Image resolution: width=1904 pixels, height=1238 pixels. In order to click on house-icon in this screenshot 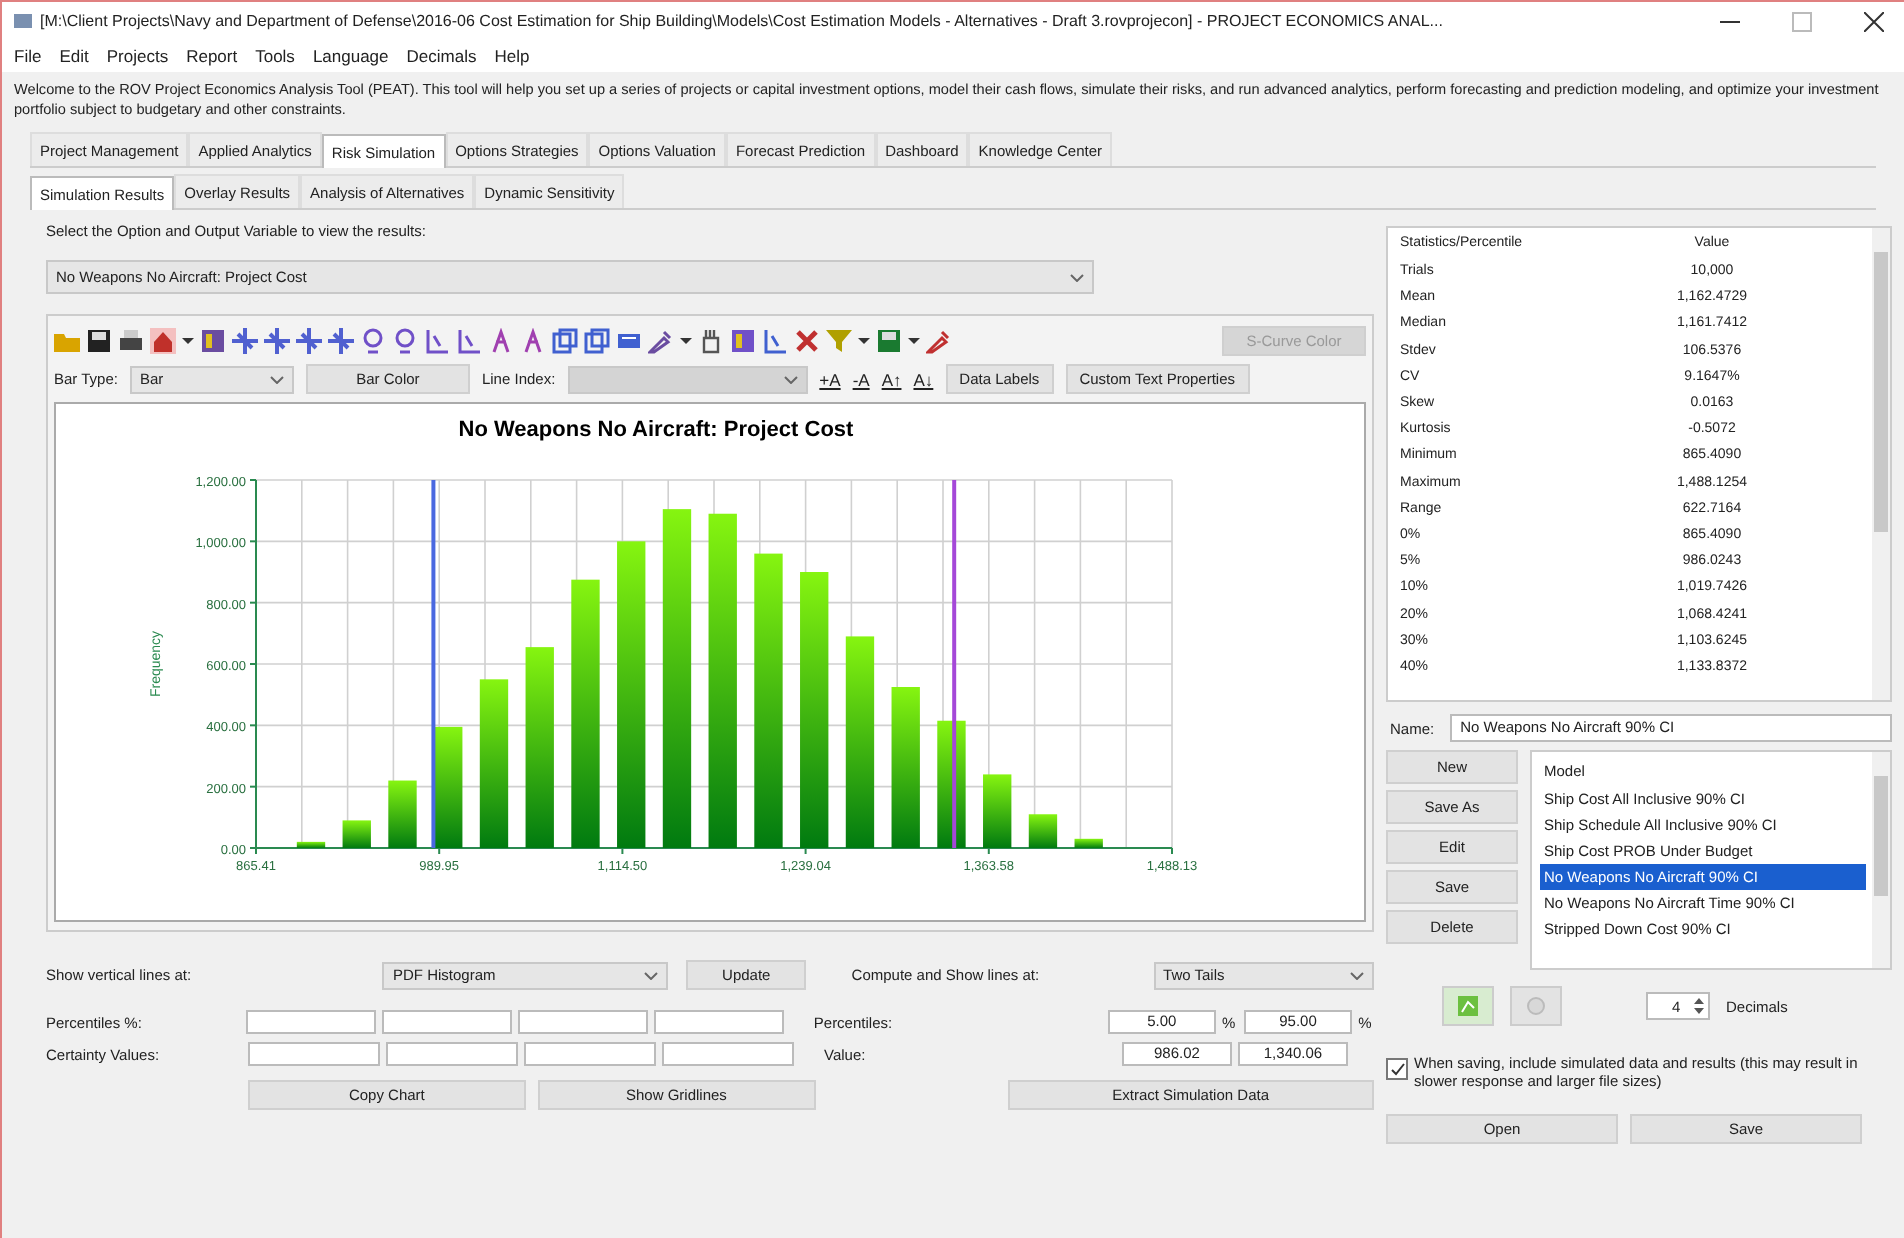, I will do `click(163, 340)`.